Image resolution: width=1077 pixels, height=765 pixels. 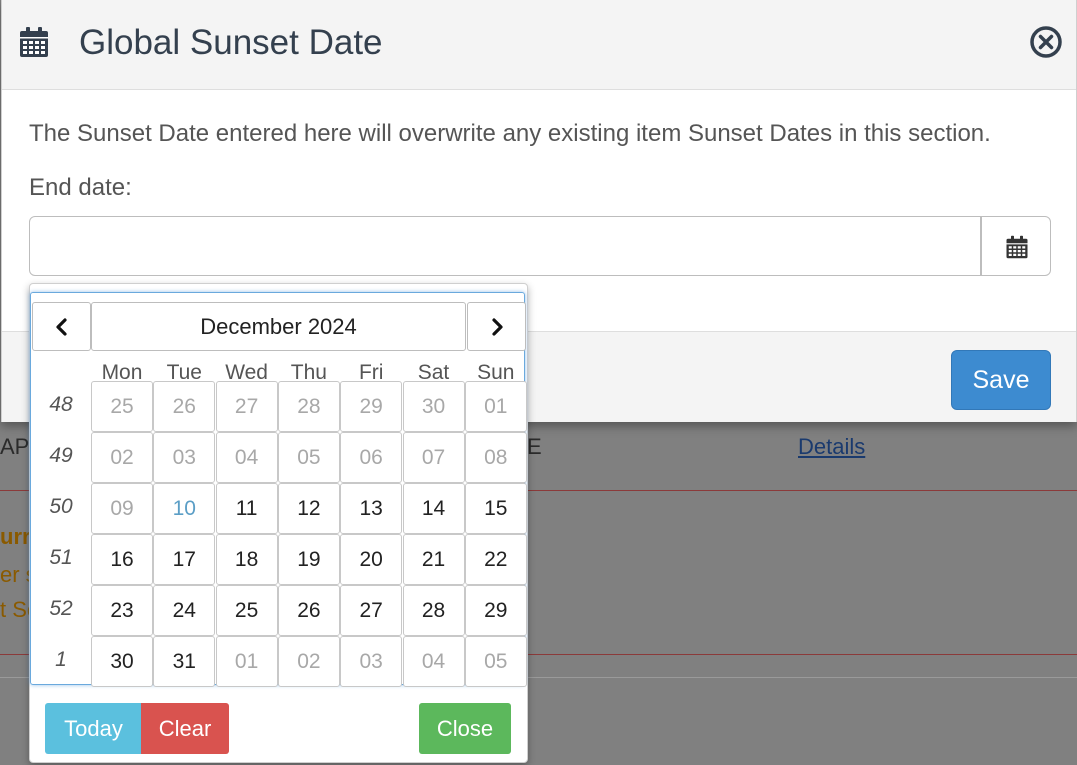 I want to click on background-text-fragment: AP, so click(x=15, y=446).